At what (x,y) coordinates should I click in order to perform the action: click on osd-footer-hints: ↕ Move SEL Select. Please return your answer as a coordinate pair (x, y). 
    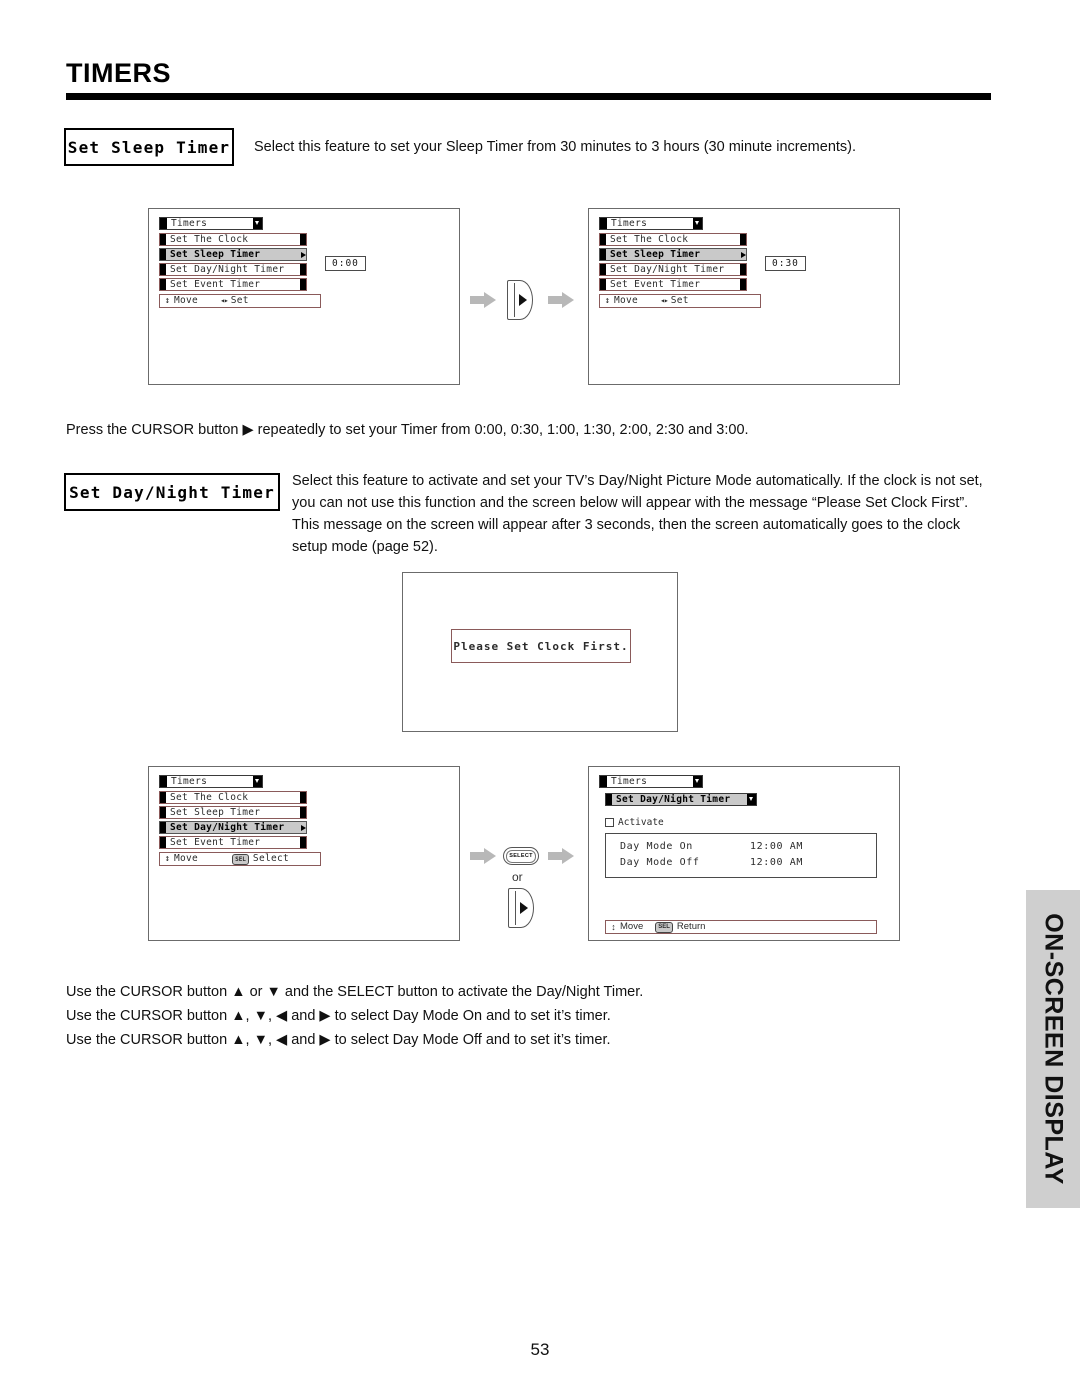
    Looking at the image, I should click on (240, 859).